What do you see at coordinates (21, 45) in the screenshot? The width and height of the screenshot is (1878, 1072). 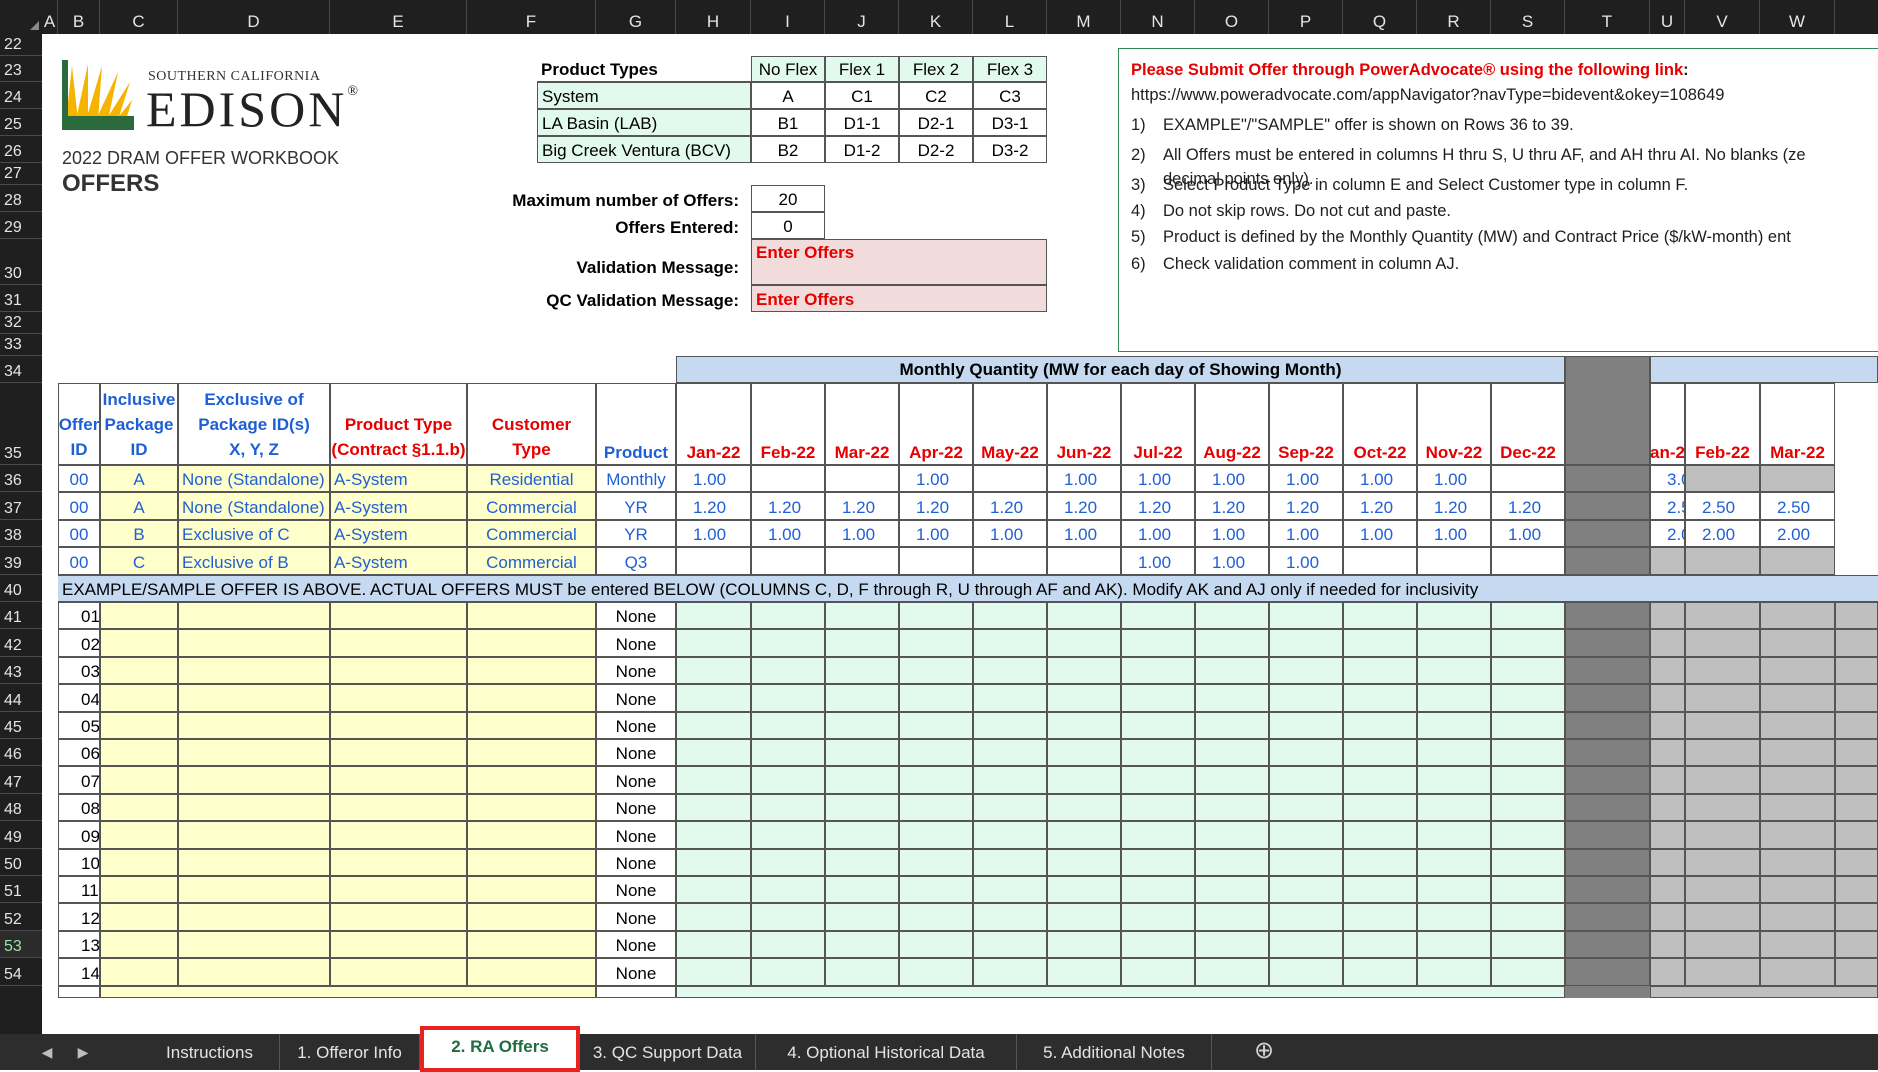 I see `row-header-22: 22` at bounding box center [21, 45].